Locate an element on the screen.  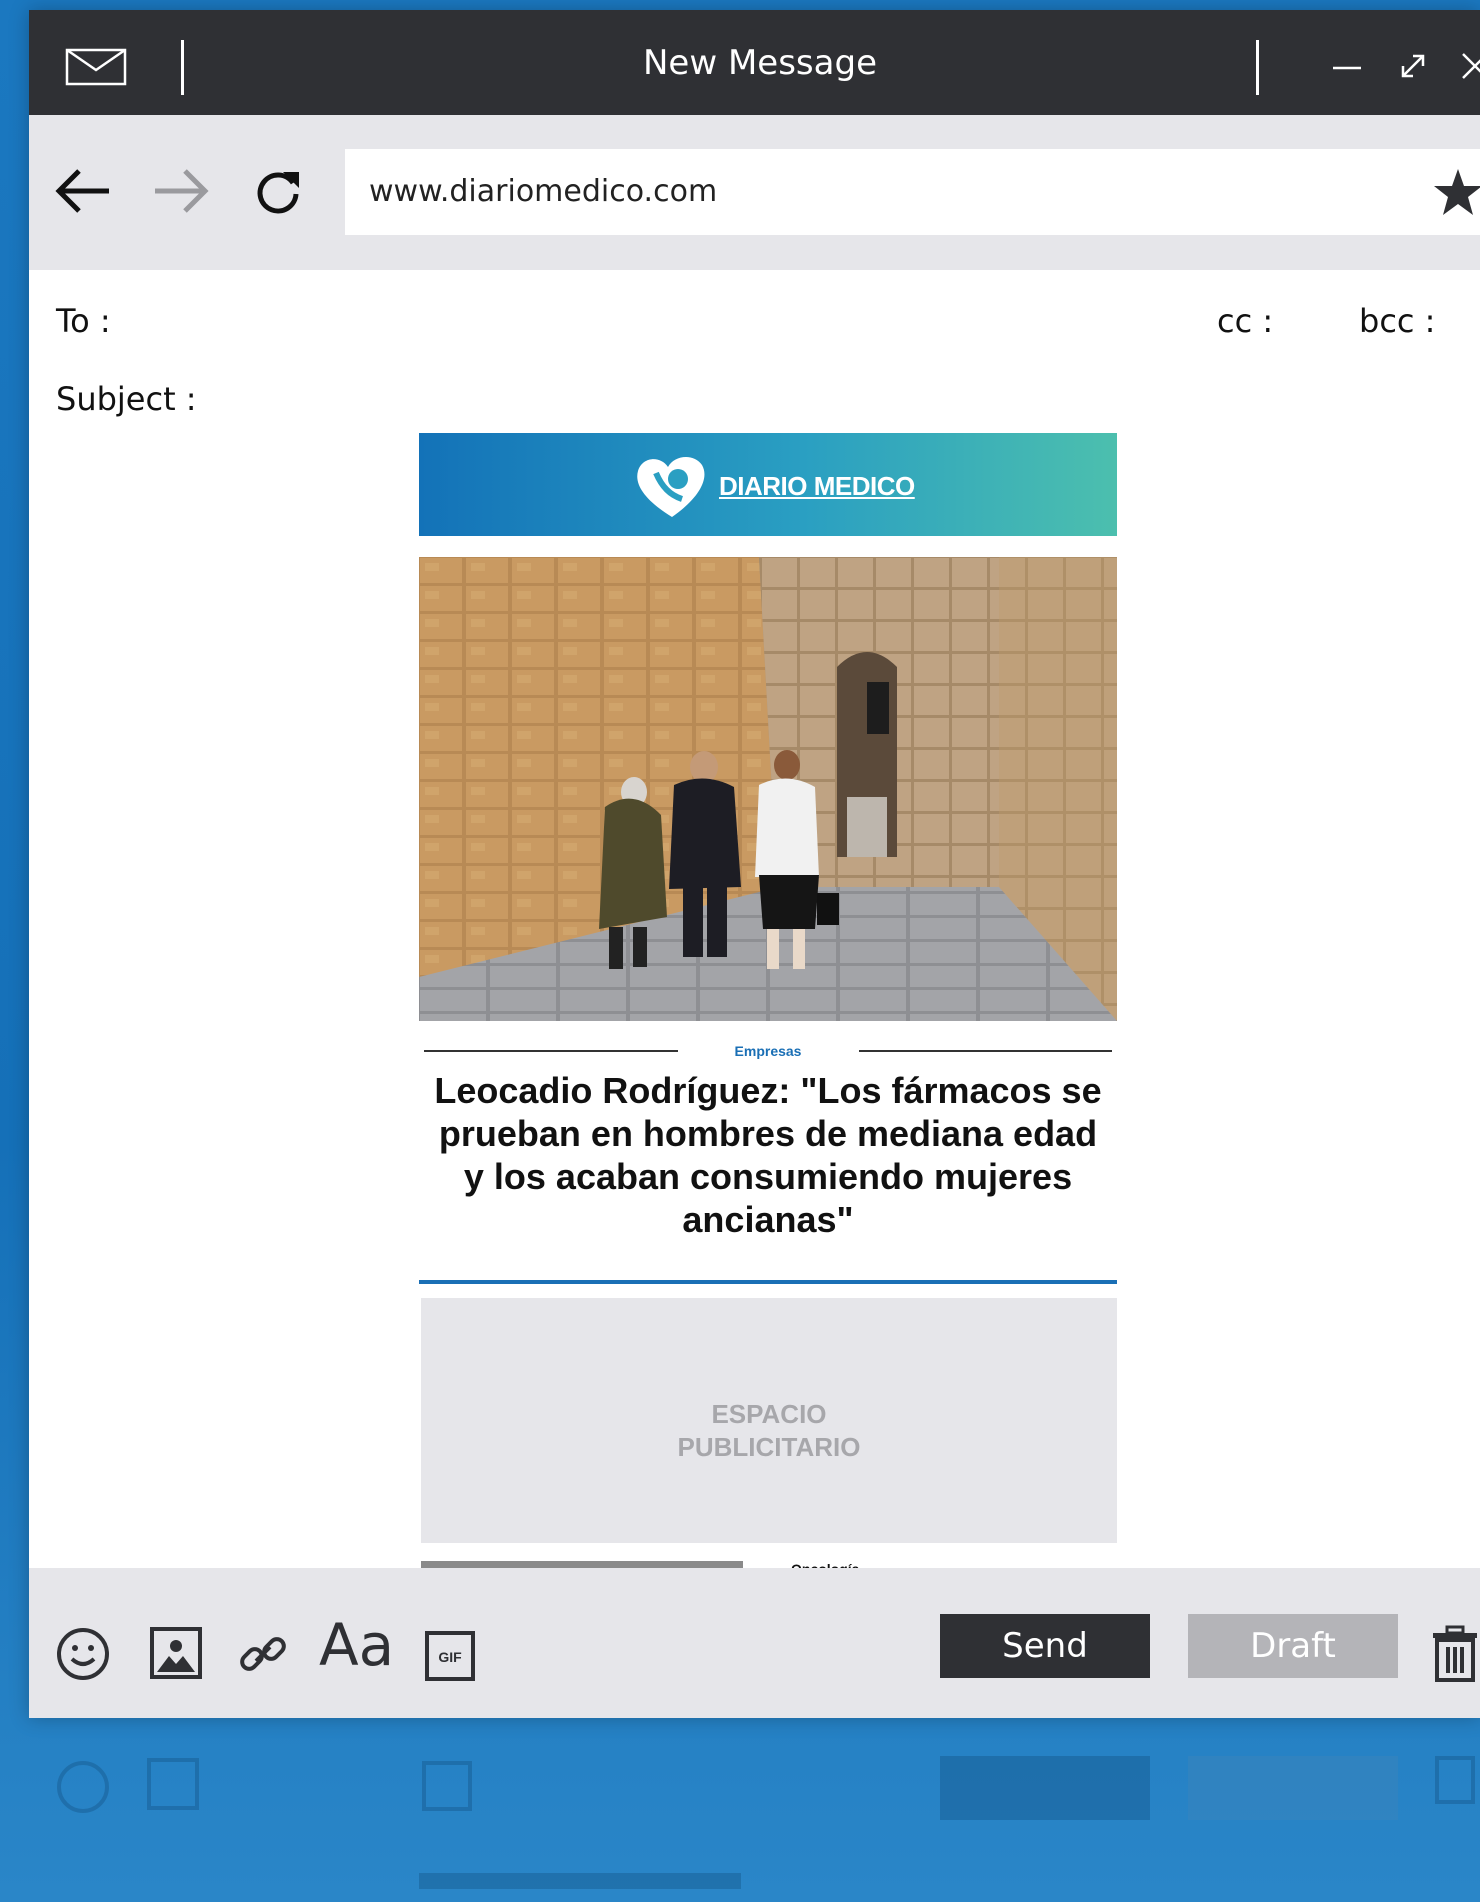
ad-text-line-2: PUBLICITARIO is located at coordinates (769, 1447).